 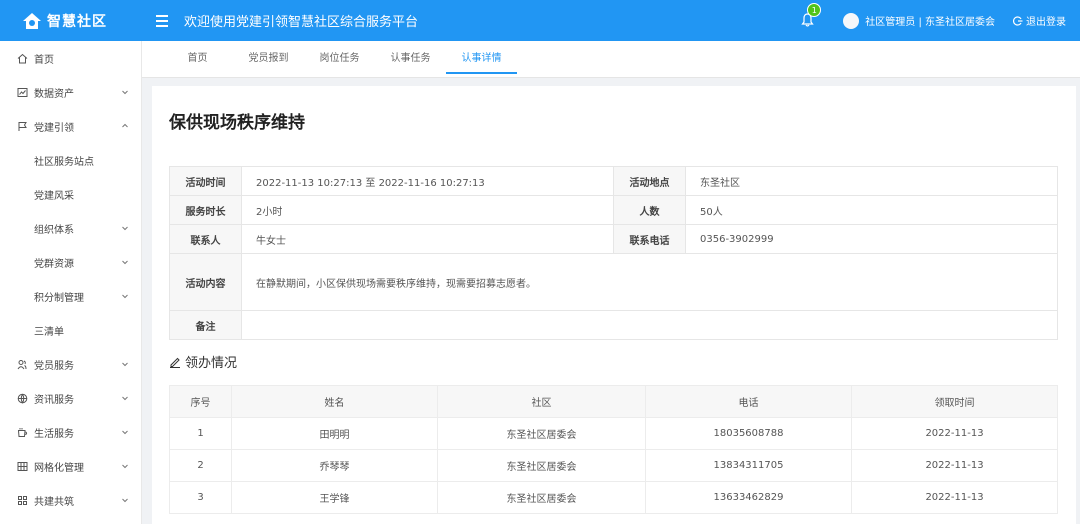 What do you see at coordinates (70, 58) in the screenshot?
I see `sidebar-item-home: 首页` at bounding box center [70, 58].